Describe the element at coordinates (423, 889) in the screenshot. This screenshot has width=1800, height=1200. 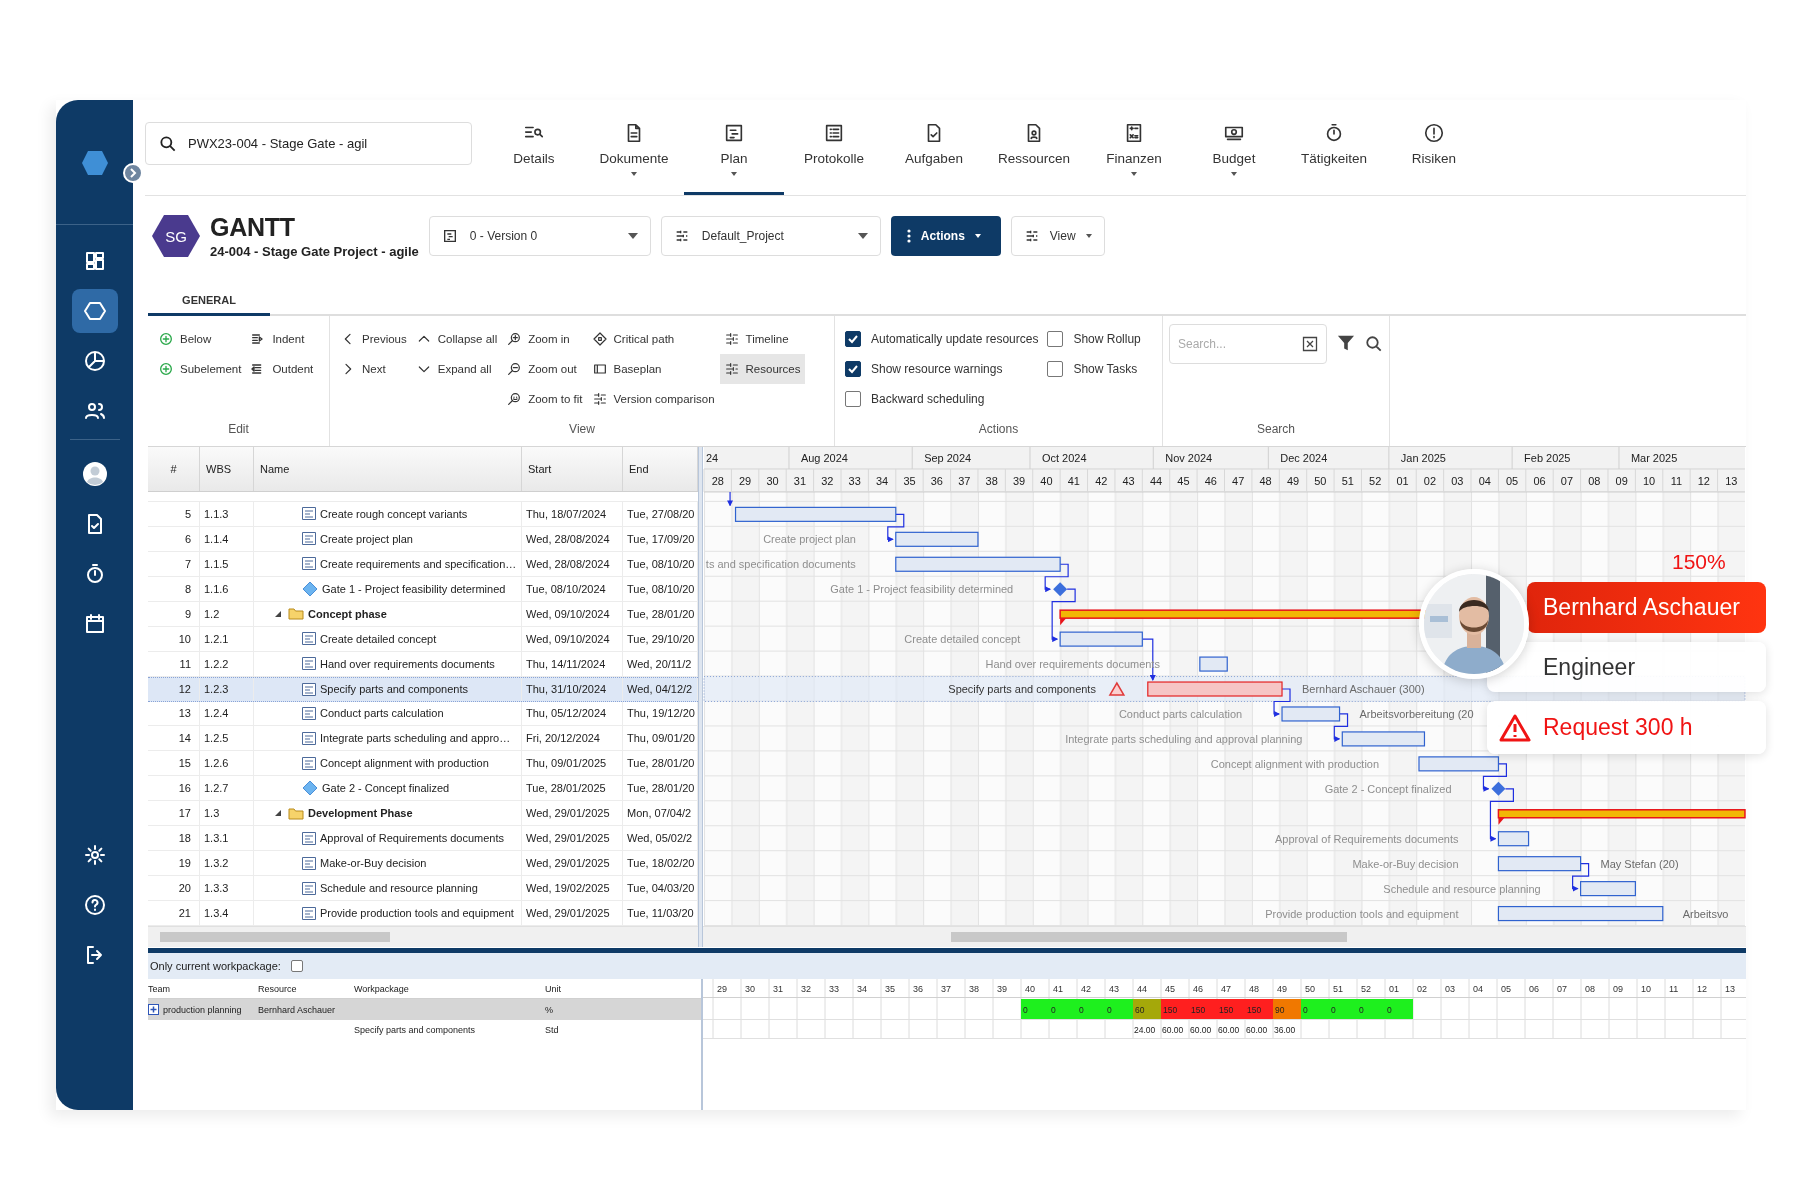
I see `table-row: 20 1.3.3 Schedule and resource planning Wed, 19/02/2025 Tue, 04/03/20` at that location.